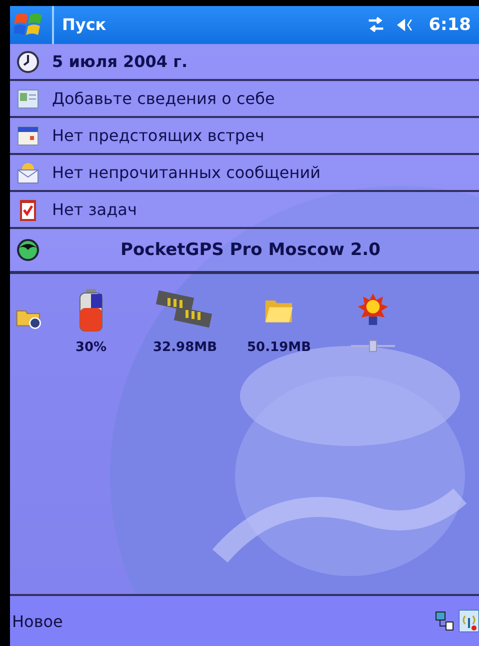 The height and width of the screenshot is (646, 479). What do you see at coordinates (185, 347) in the screenshot?
I see `status-label: 32.98MB` at bounding box center [185, 347].